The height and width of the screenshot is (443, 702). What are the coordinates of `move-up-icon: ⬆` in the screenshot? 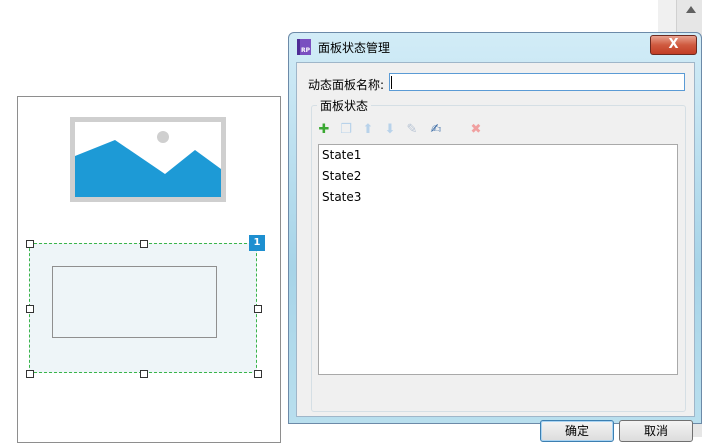 It's located at (368, 130).